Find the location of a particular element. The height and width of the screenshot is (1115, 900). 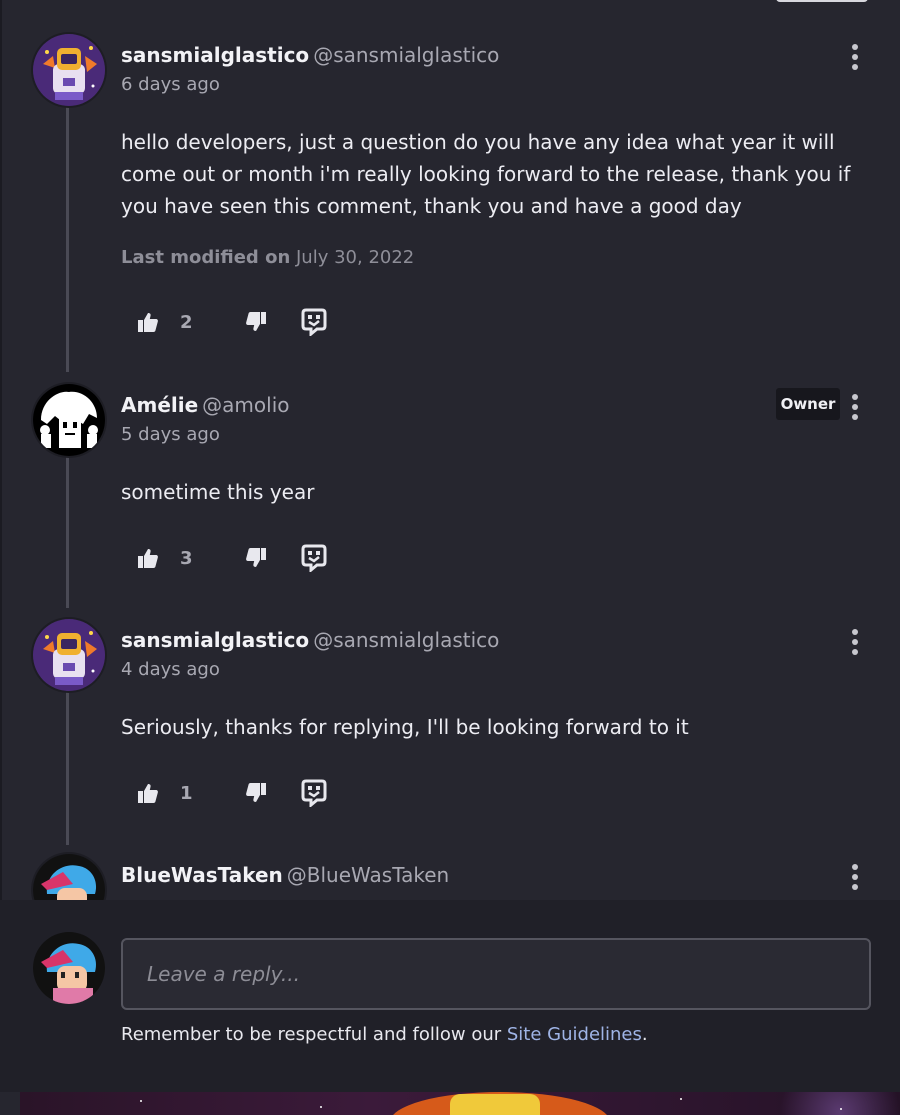

author-handle: @amolio is located at coordinates (245, 405).